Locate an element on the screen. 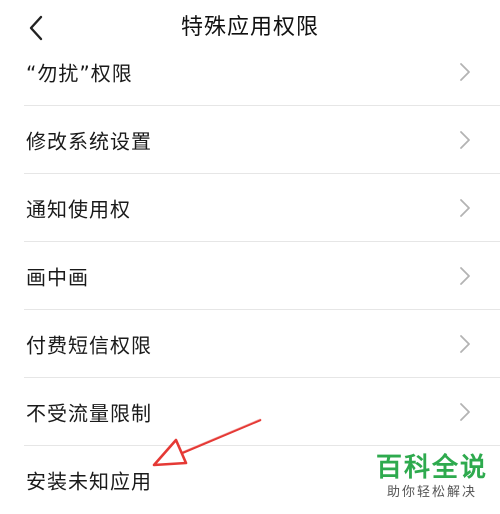 The width and height of the screenshot is (500, 514). watermark-title: 百科全说 is located at coordinates (431, 468).